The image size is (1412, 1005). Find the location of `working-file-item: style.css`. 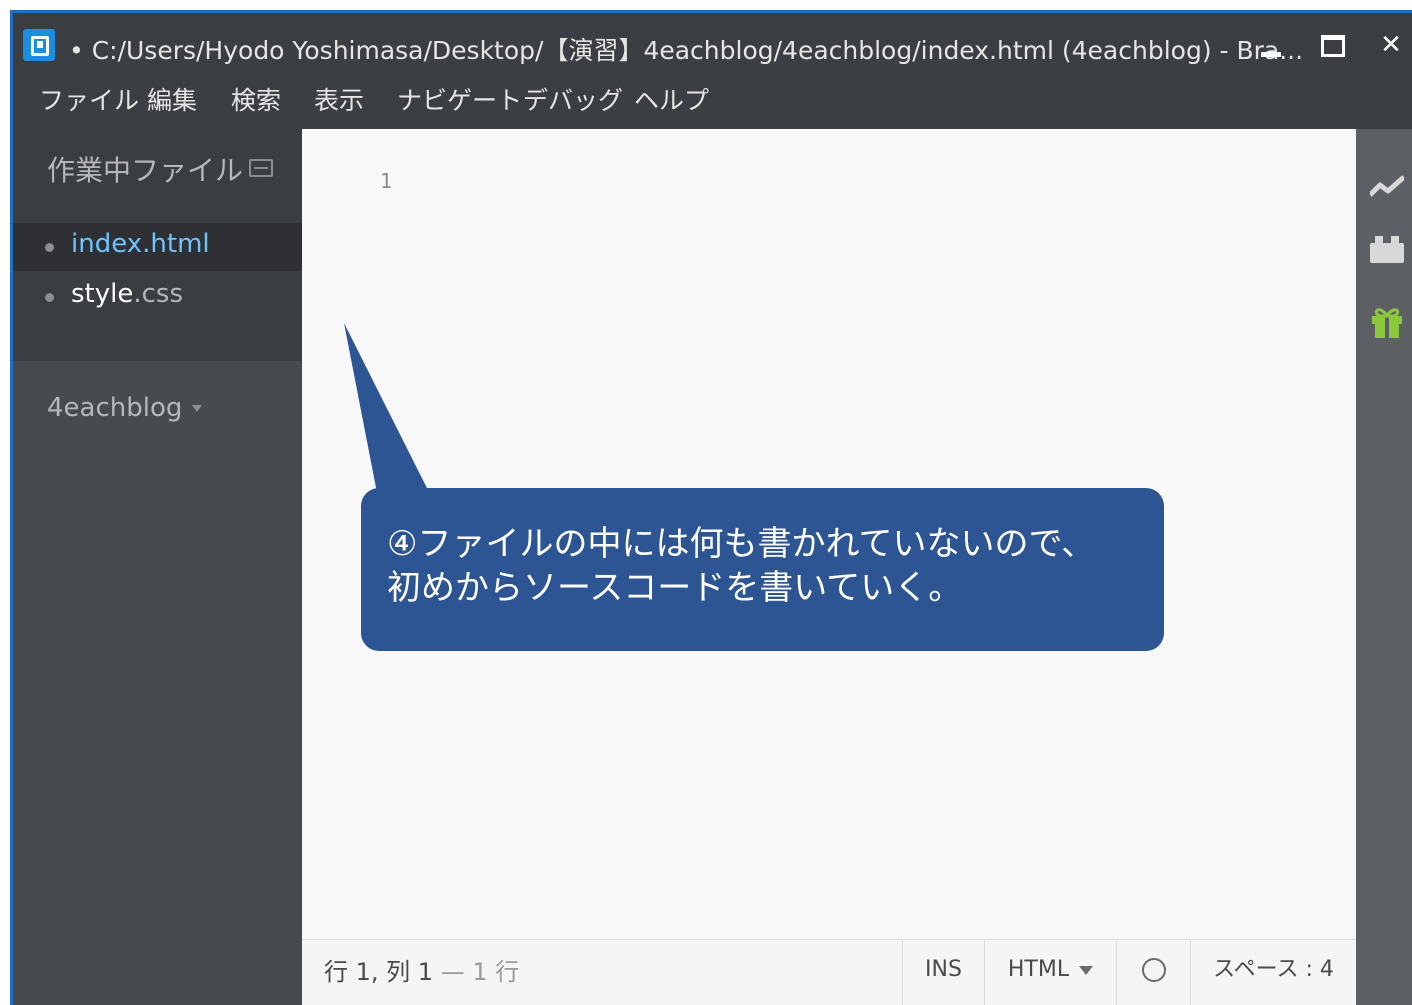

working-file-item: style.css is located at coordinates (157, 297).